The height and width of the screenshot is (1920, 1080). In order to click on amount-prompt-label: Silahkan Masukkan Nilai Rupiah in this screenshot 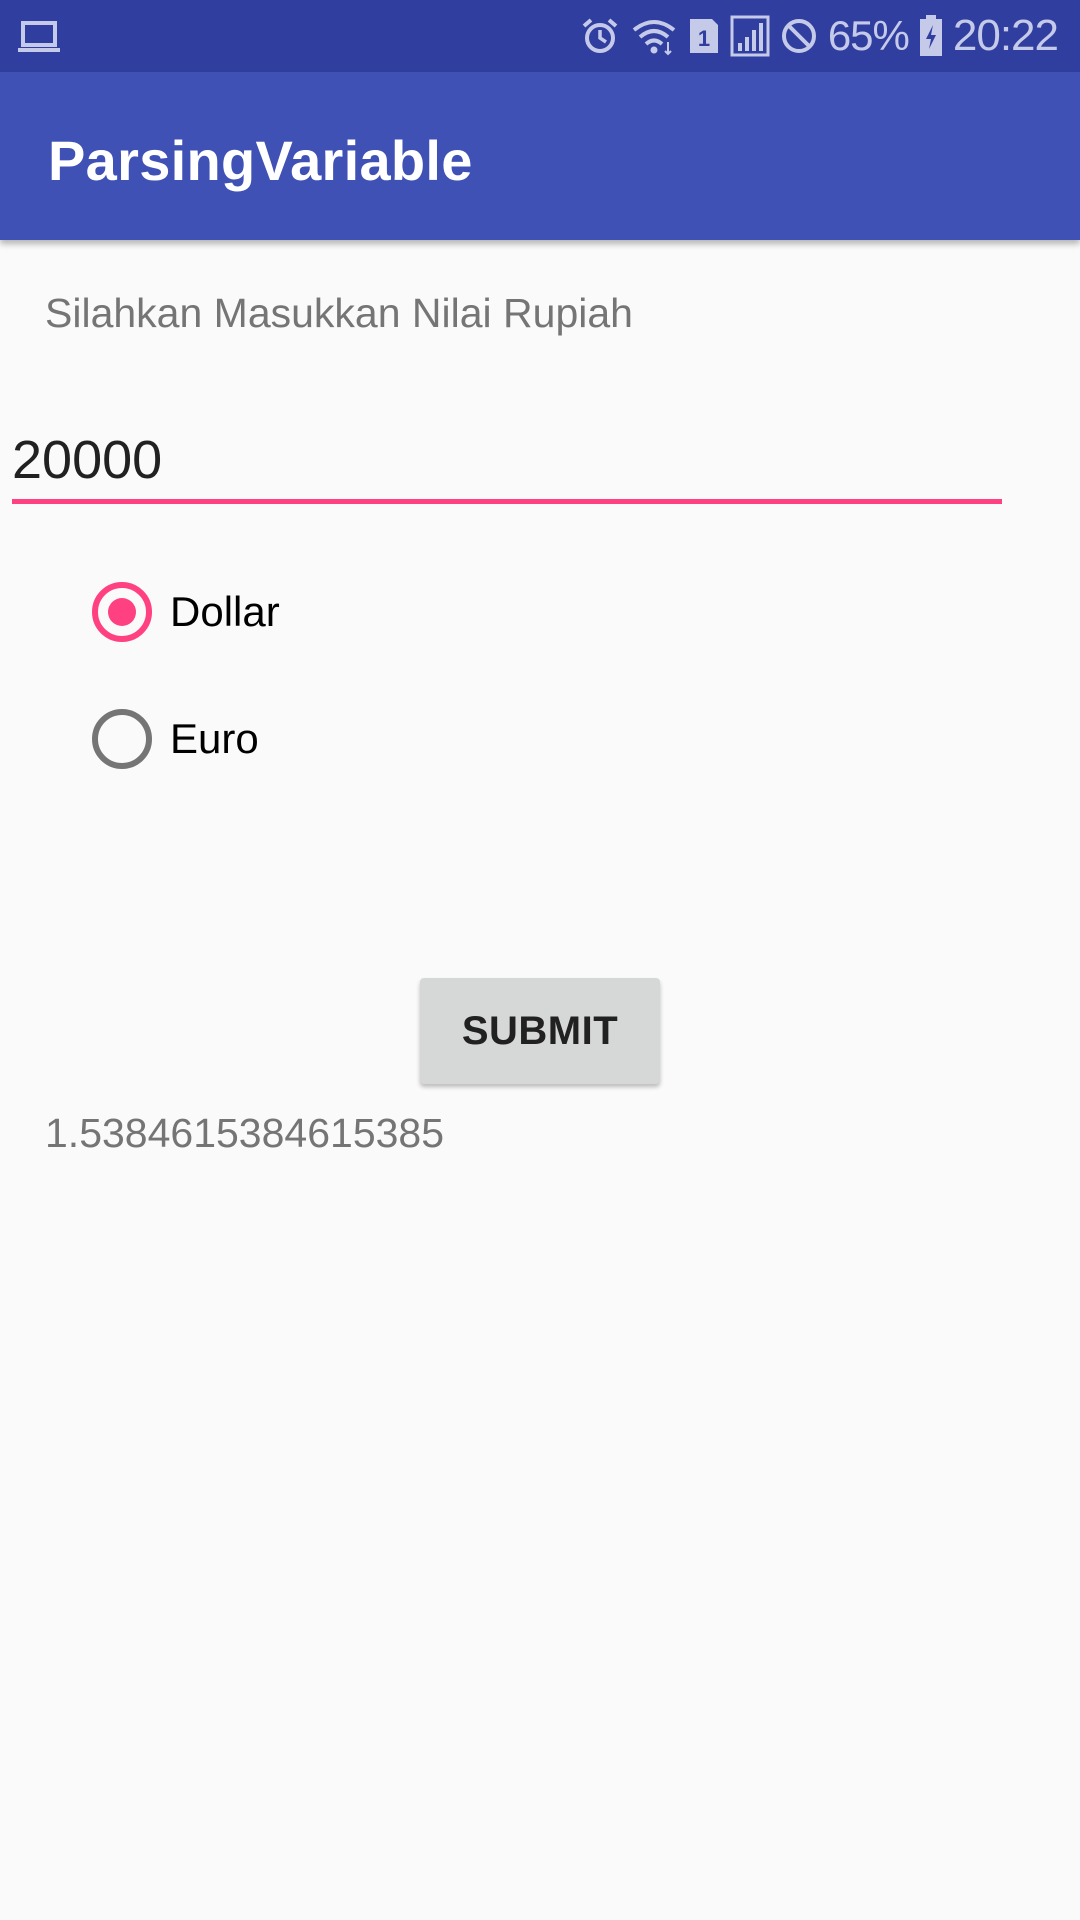, I will do `click(339, 313)`.